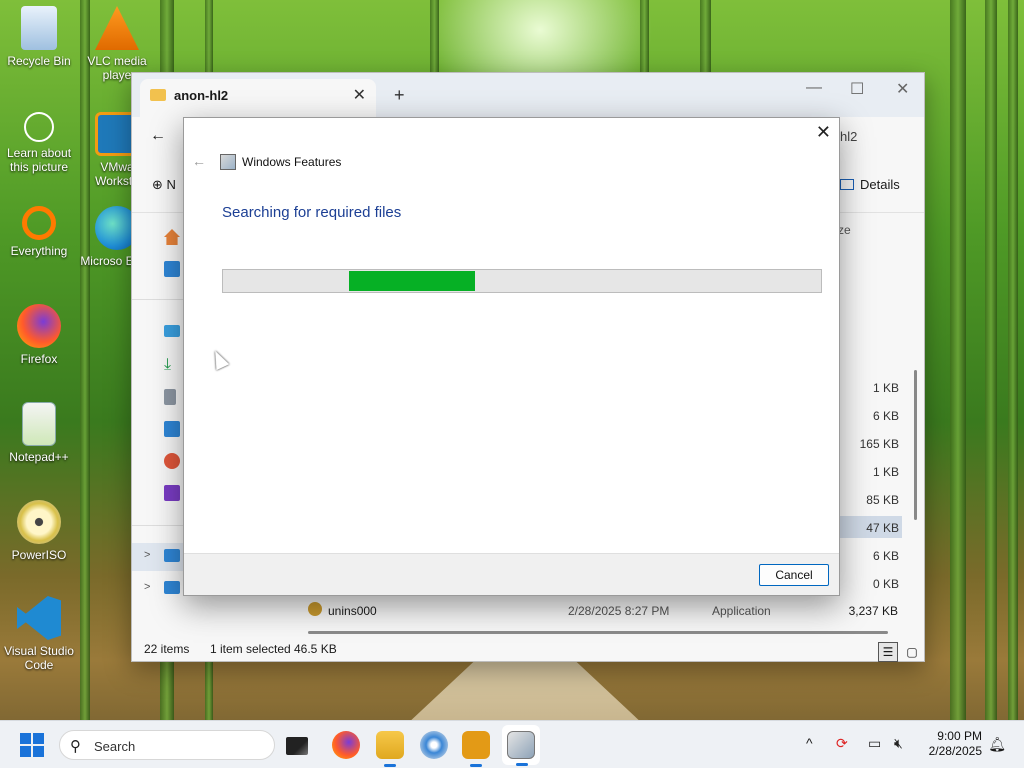 This screenshot has width=1024, height=768. I want to click on details-pane-icon, so click(847, 184).